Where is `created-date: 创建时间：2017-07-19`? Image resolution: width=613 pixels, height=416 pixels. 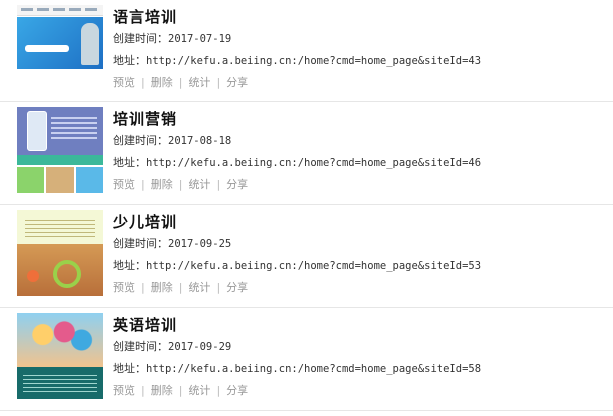 created-date: 创建时间：2017-07-19 is located at coordinates (172, 38).